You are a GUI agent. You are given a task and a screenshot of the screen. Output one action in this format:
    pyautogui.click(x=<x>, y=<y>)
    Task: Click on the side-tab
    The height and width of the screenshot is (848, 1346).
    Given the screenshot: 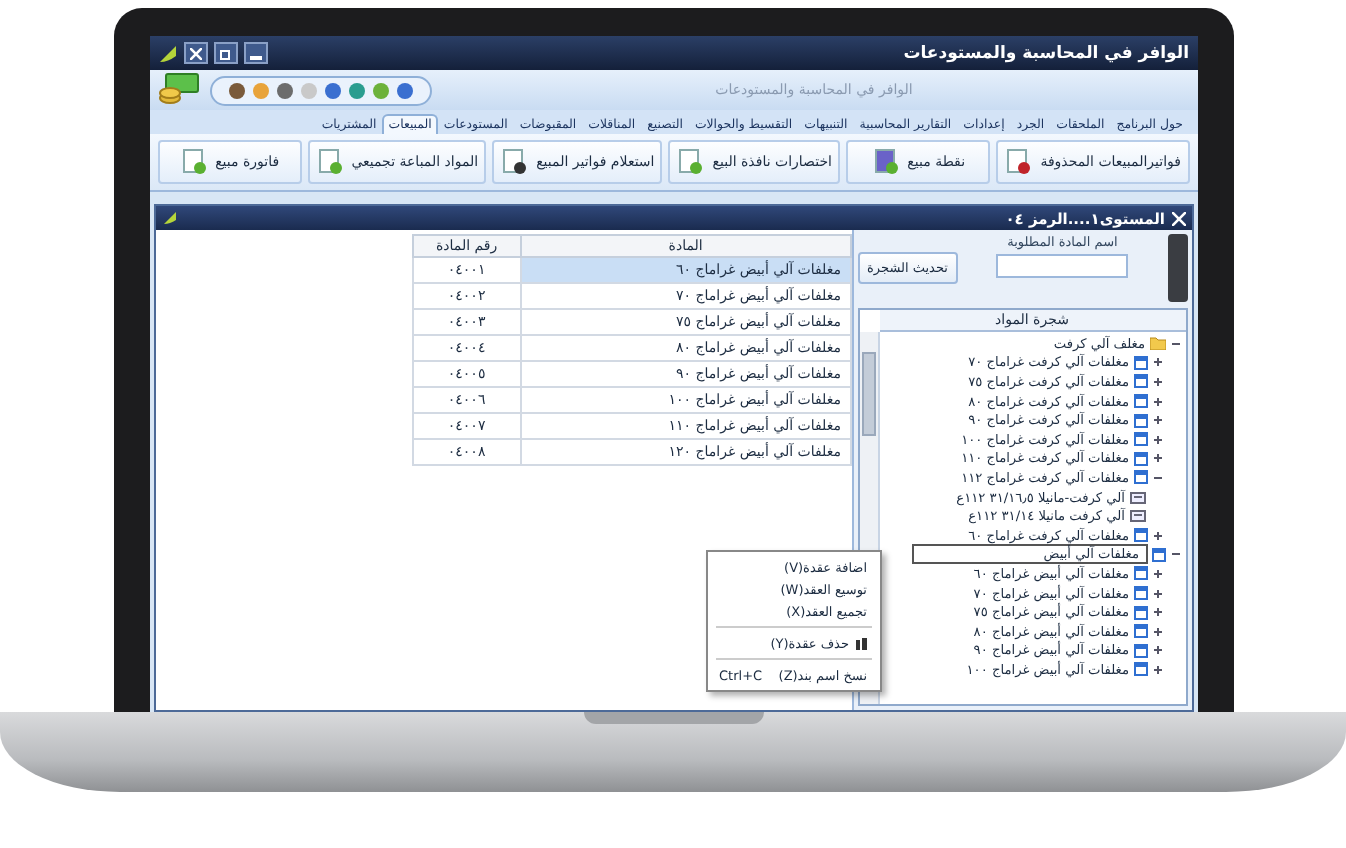 What is the action you would take?
    pyautogui.click(x=1177, y=268)
    